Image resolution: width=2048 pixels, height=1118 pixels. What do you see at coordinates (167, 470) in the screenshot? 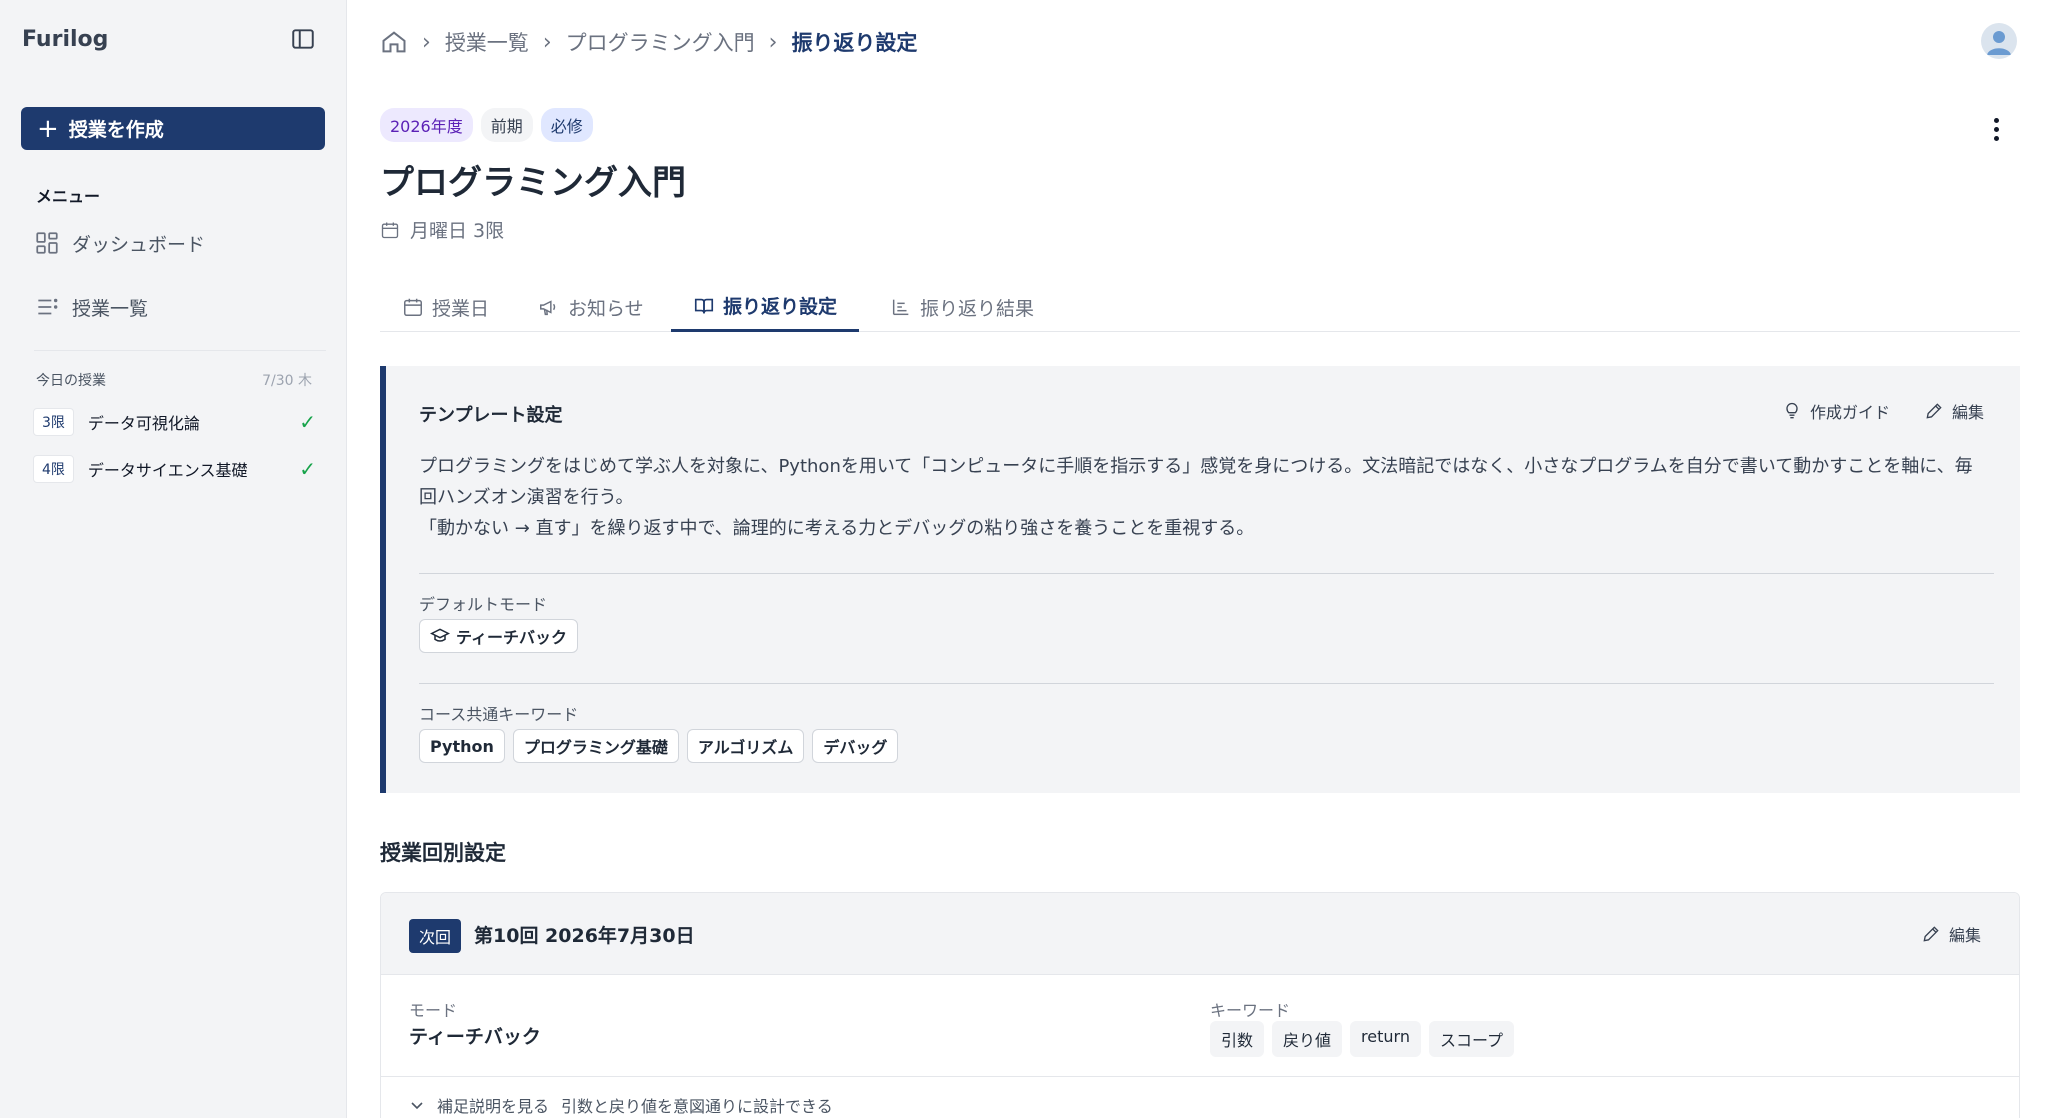
I see `class-title: データサイエンス基礎` at bounding box center [167, 470].